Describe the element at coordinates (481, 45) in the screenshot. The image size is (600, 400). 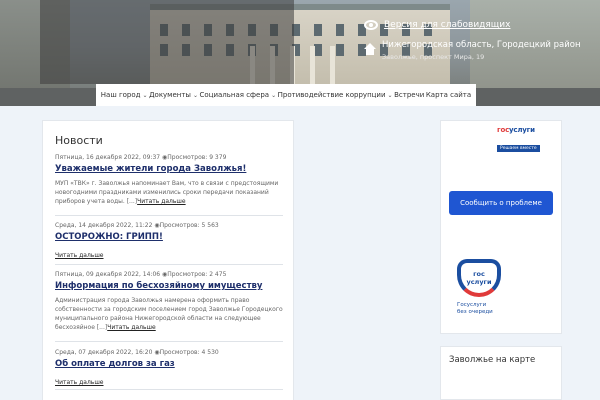
I see `region-name: Нижегородская область, Городецкий район` at that location.